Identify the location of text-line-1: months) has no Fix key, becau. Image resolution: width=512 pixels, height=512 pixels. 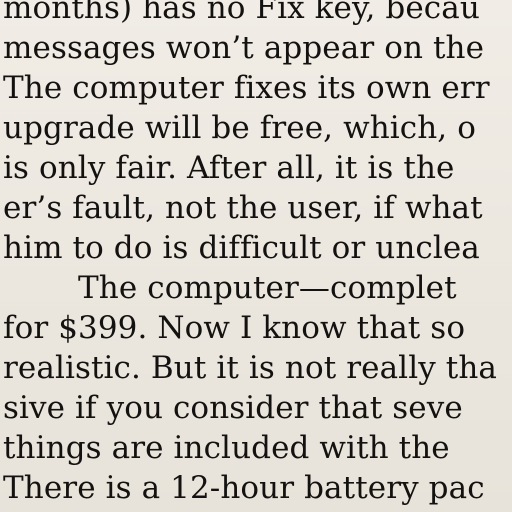
(241, 13).